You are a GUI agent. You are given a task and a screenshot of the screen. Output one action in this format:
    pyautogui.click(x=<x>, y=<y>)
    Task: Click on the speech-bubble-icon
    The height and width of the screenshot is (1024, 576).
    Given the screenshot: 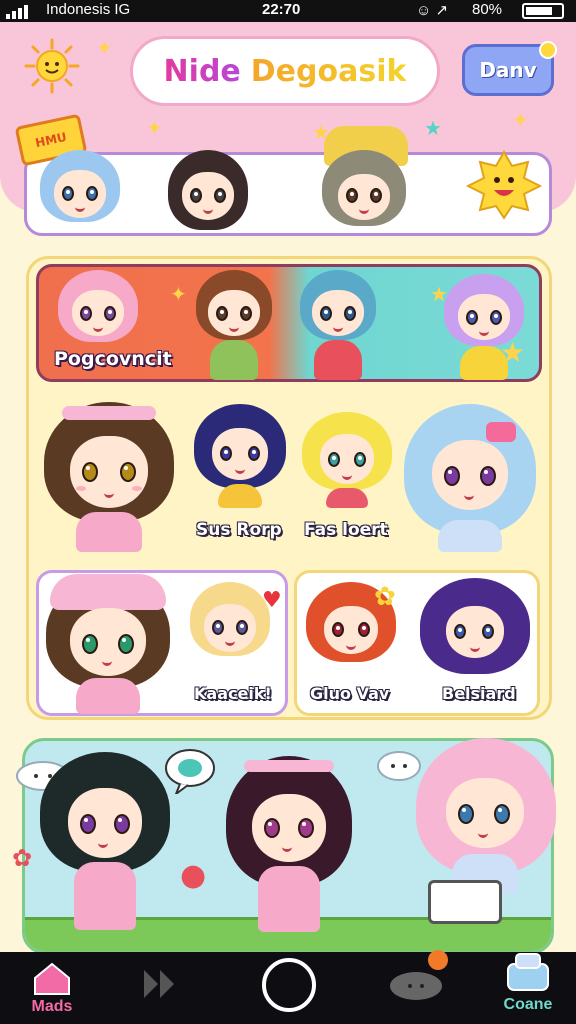 What is the action you would take?
    pyautogui.click(x=190, y=771)
    